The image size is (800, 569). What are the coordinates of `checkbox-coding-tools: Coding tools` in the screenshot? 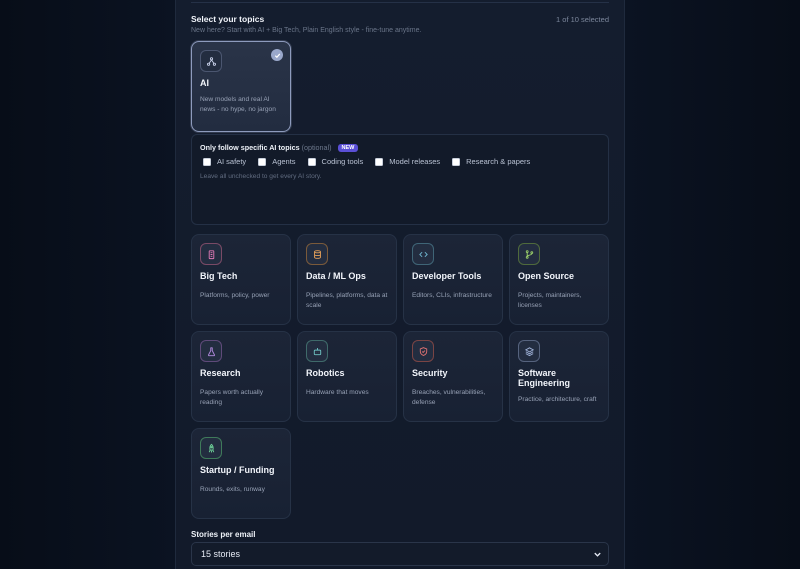 It's located at (335, 161).